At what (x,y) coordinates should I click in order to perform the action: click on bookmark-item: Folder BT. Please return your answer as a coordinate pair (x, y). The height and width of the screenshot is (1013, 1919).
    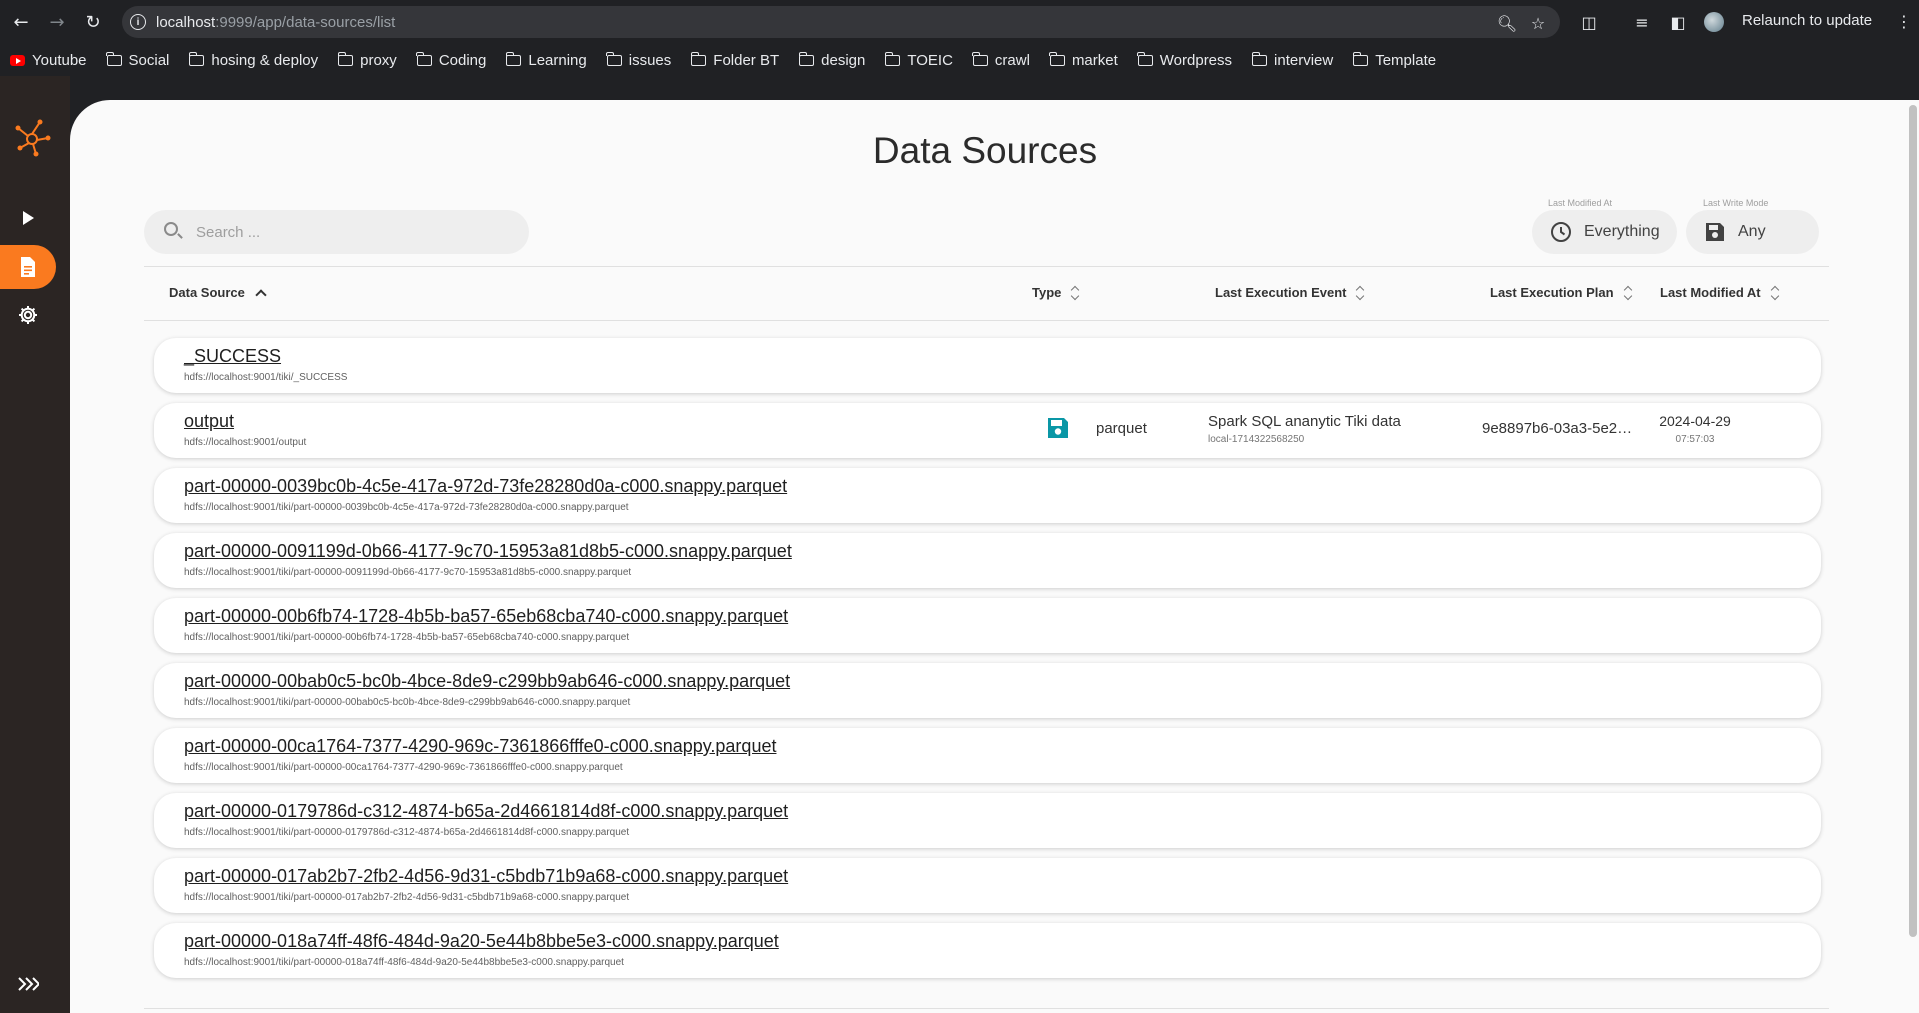
    Looking at the image, I should click on (734, 60).